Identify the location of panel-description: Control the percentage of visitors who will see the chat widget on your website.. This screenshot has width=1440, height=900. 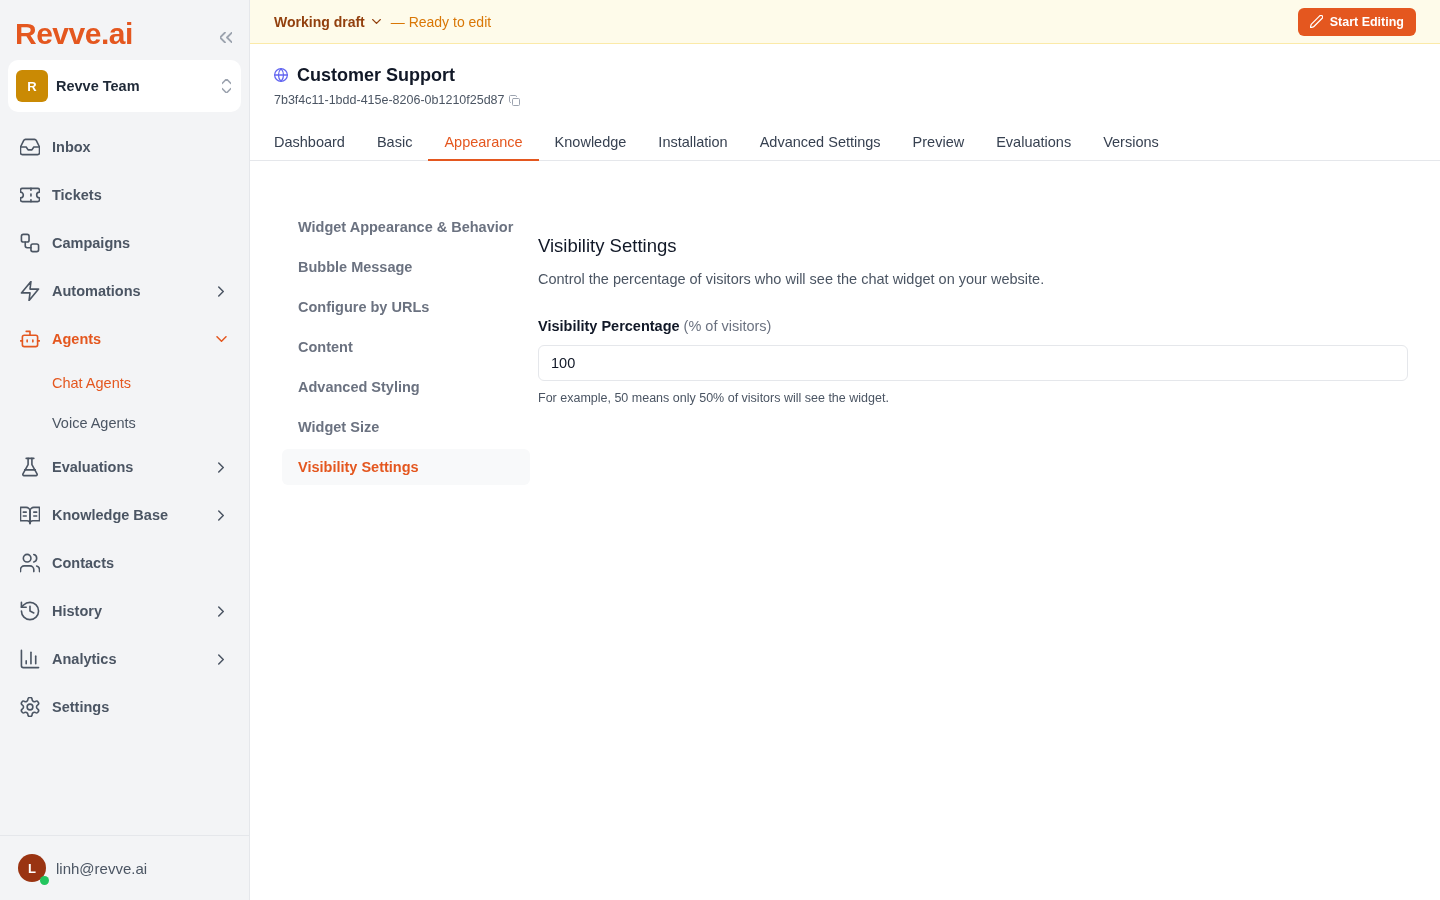
(792, 279).